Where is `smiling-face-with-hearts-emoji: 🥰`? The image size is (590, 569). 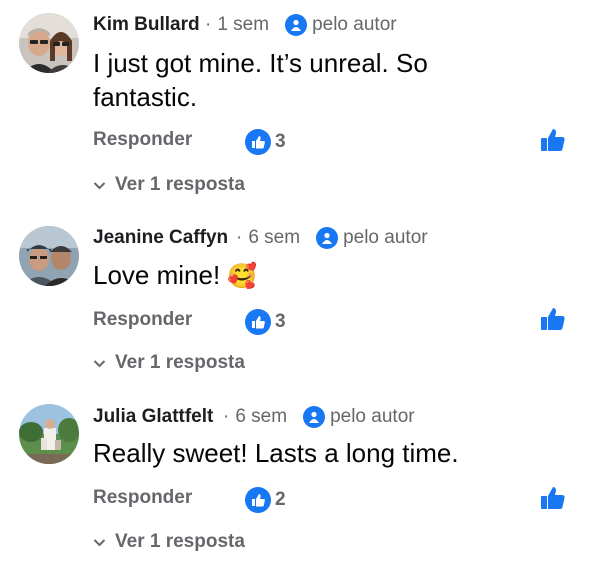 smiling-face-with-hearts-emoji: 🥰 is located at coordinates (242, 276).